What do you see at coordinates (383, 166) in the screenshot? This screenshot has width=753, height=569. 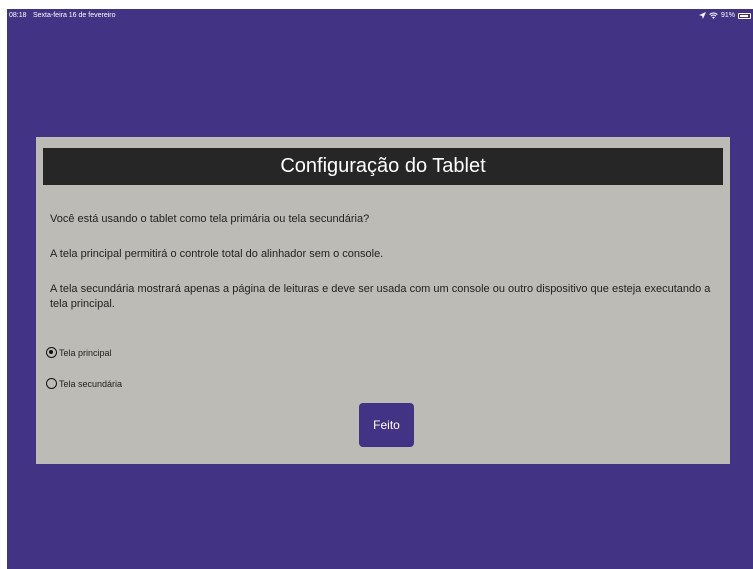 I see `dialog-title: Configuração do Tablet` at bounding box center [383, 166].